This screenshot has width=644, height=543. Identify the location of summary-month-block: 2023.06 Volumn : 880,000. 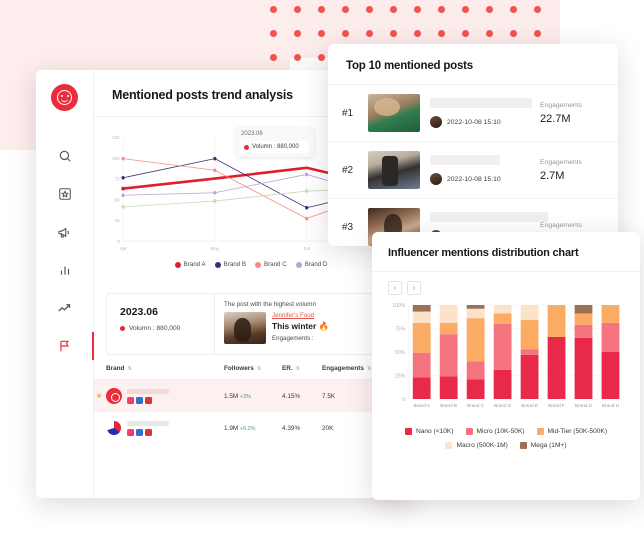
(161, 324).